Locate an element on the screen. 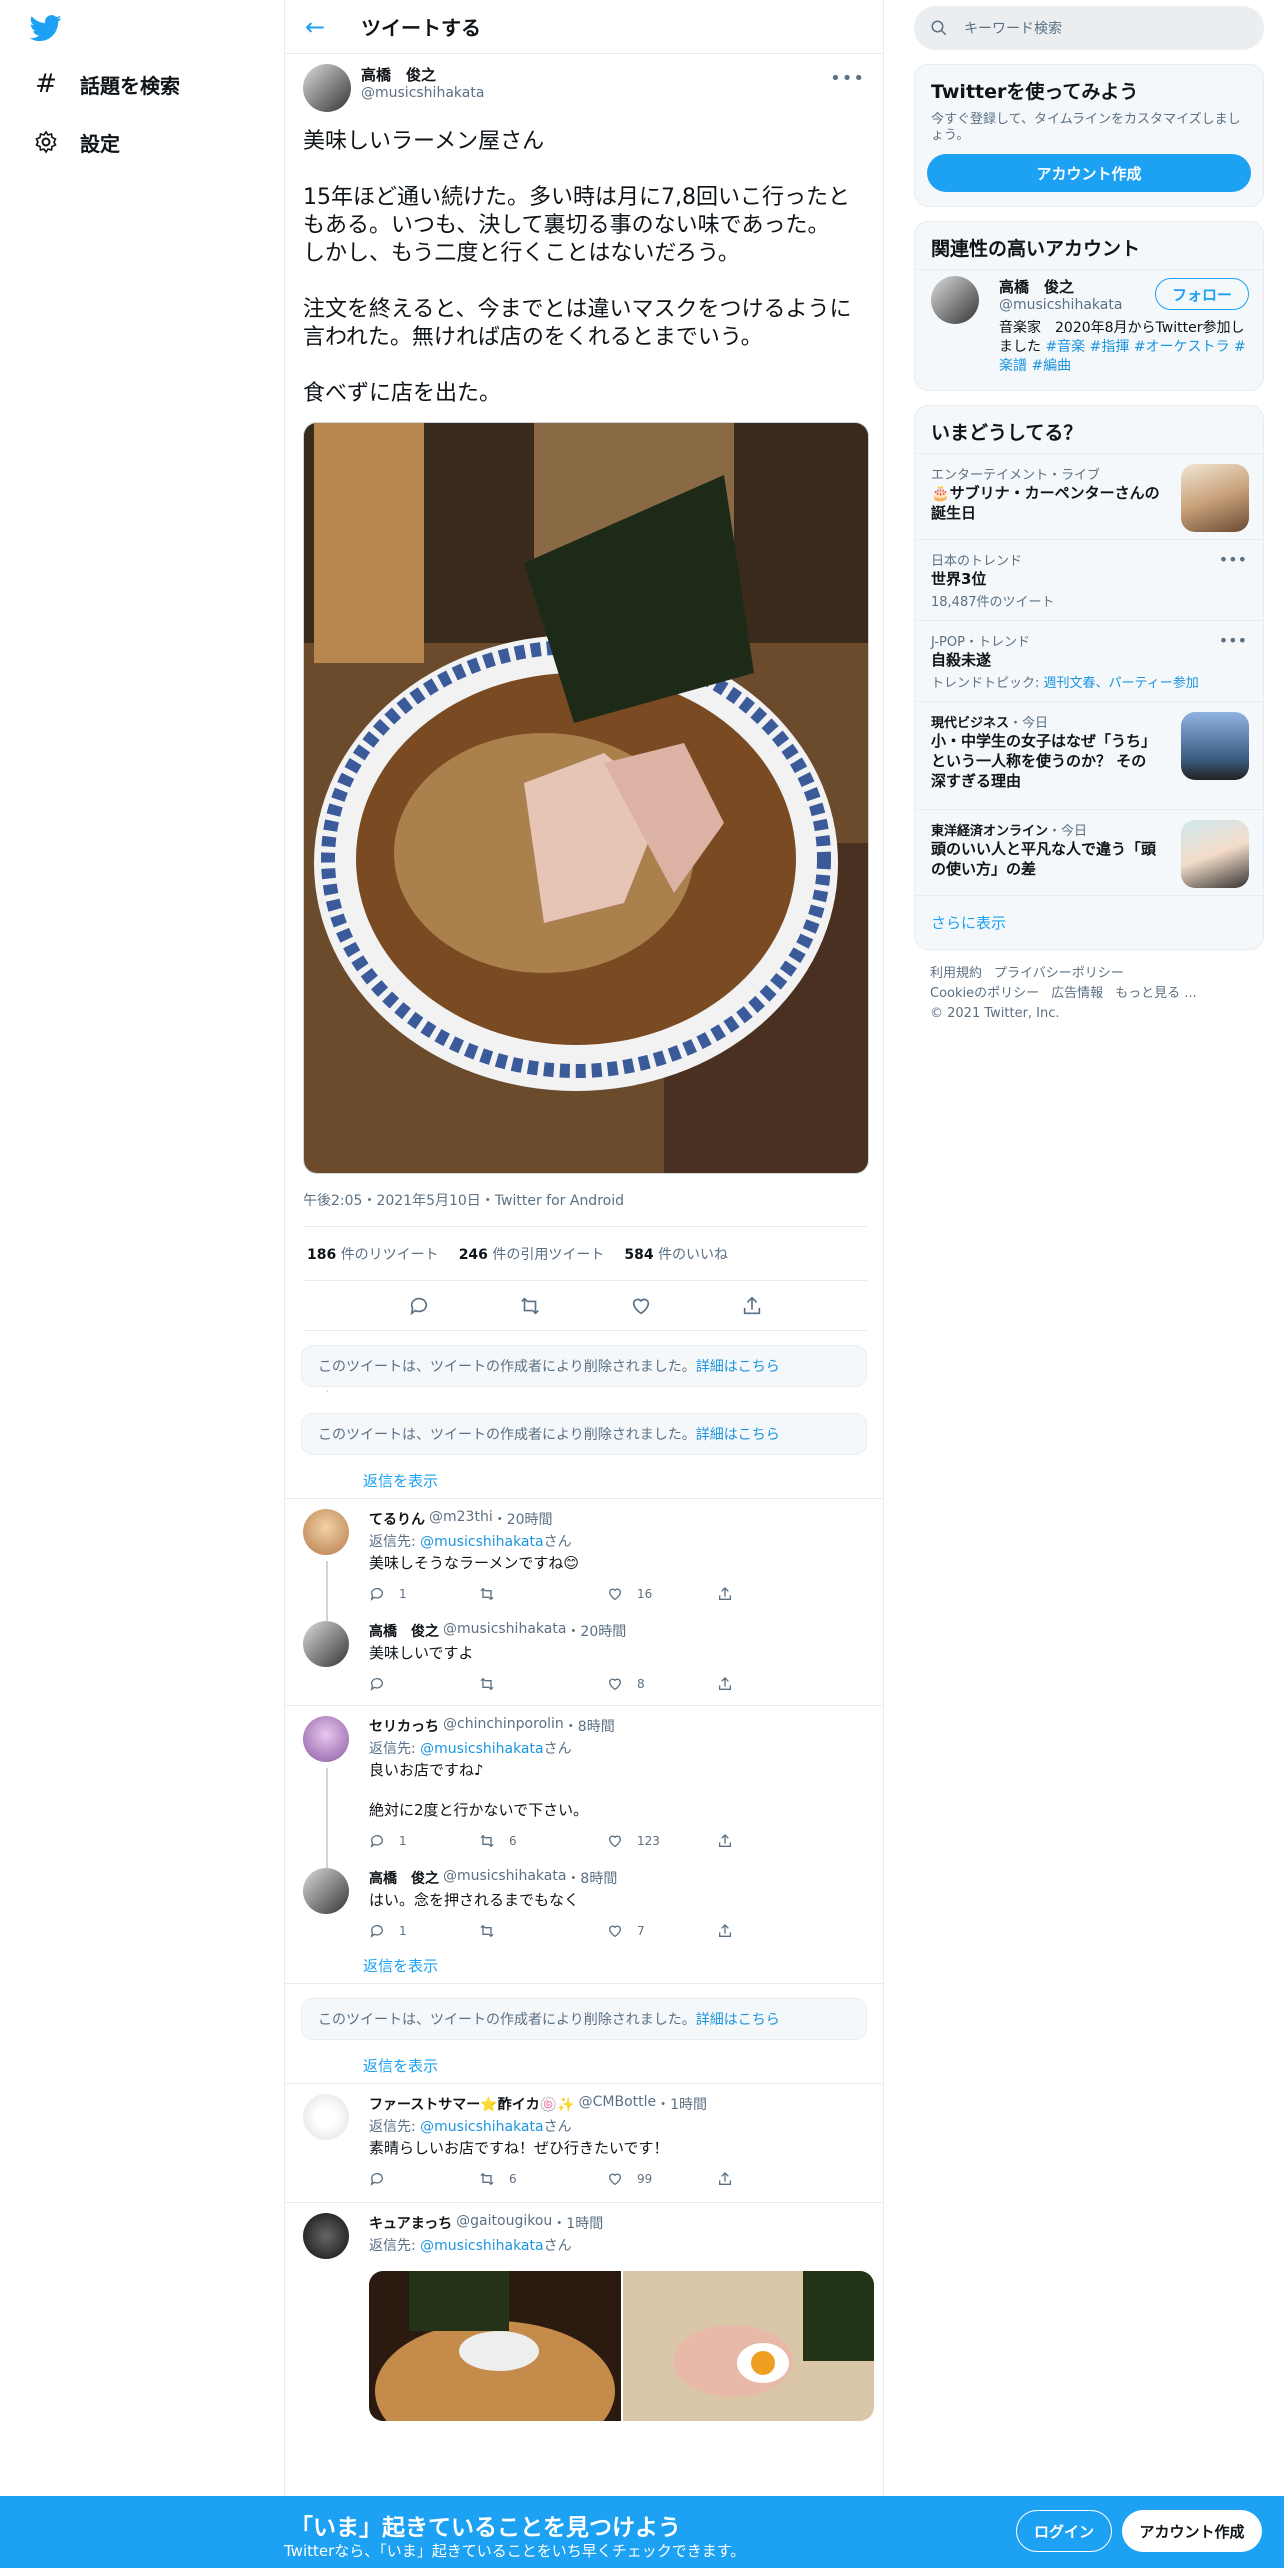 The height and width of the screenshot is (2568, 1284). terms-link: 利用規約 is located at coordinates (956, 973).